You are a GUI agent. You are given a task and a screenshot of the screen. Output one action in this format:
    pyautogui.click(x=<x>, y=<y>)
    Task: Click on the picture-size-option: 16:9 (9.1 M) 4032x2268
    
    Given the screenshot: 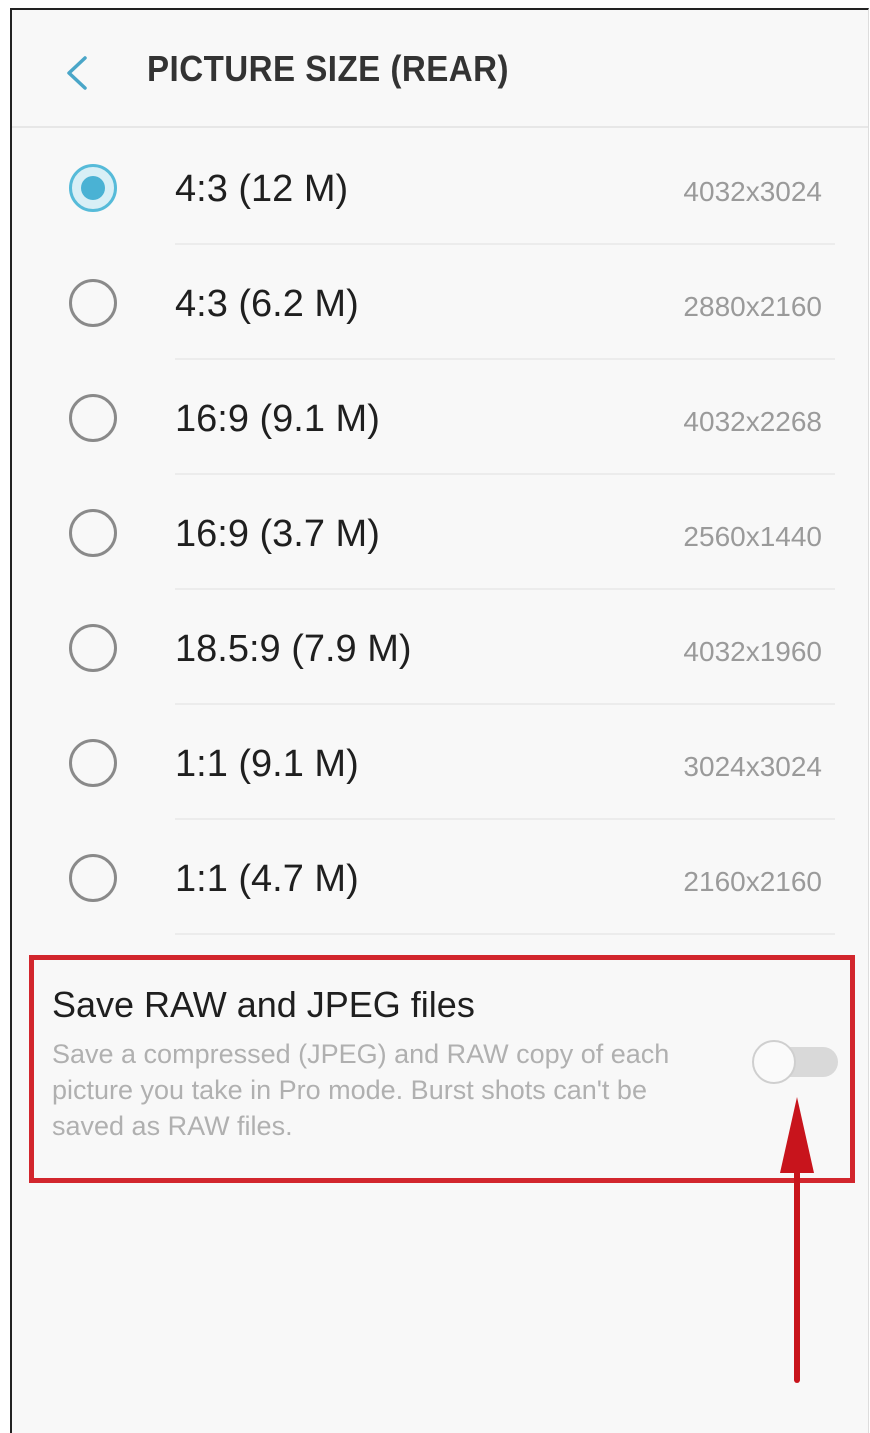 What is the action you would take?
    pyautogui.click(x=440, y=417)
    